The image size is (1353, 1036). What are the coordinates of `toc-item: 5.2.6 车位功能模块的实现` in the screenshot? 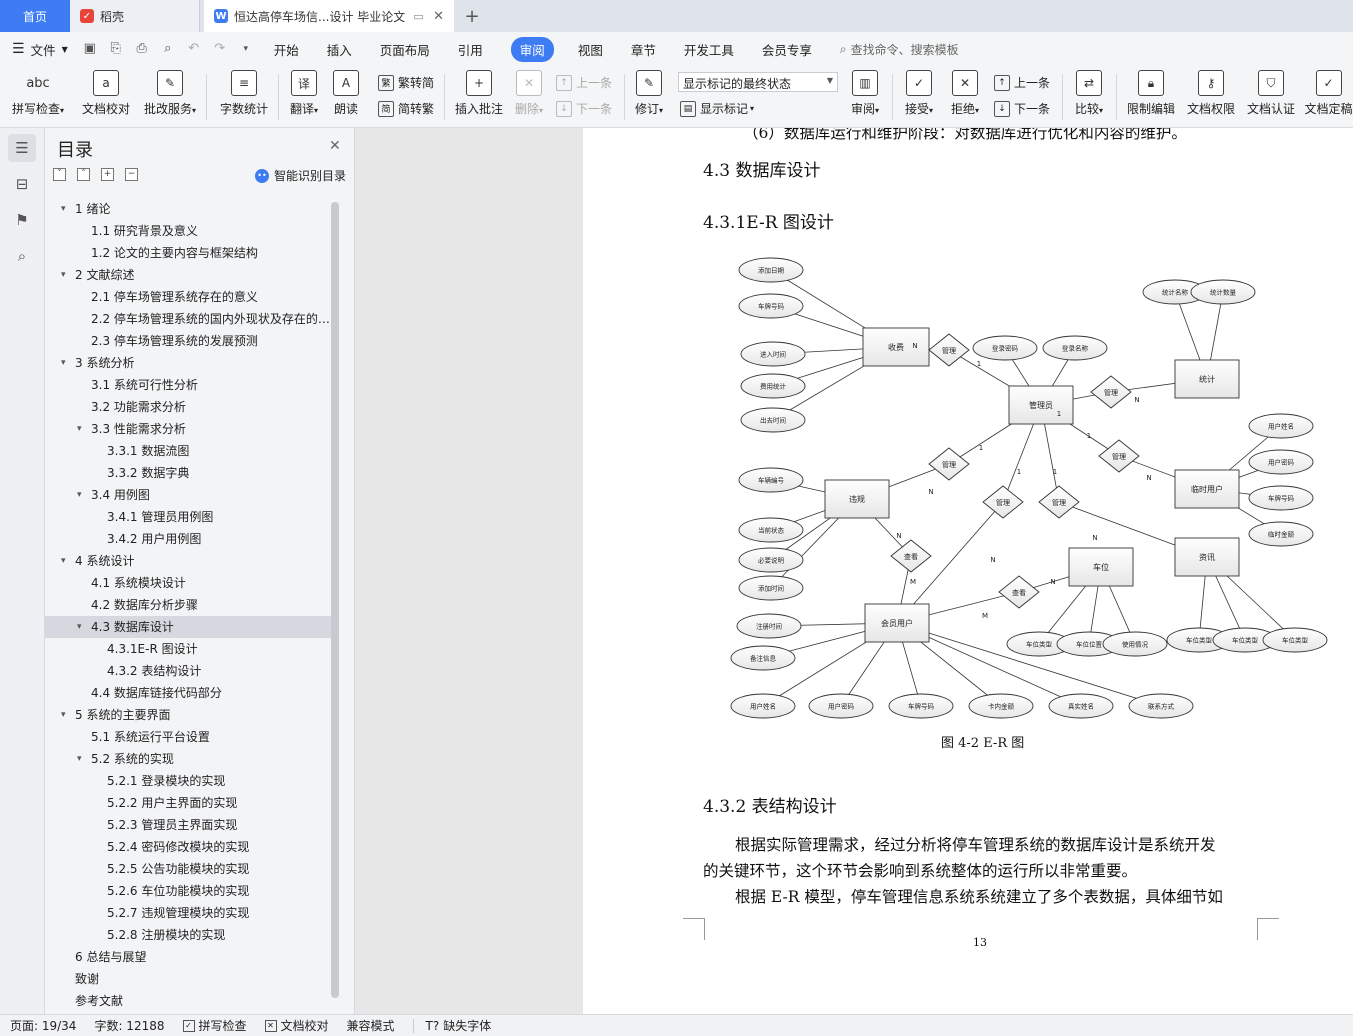 It's located at (188, 891).